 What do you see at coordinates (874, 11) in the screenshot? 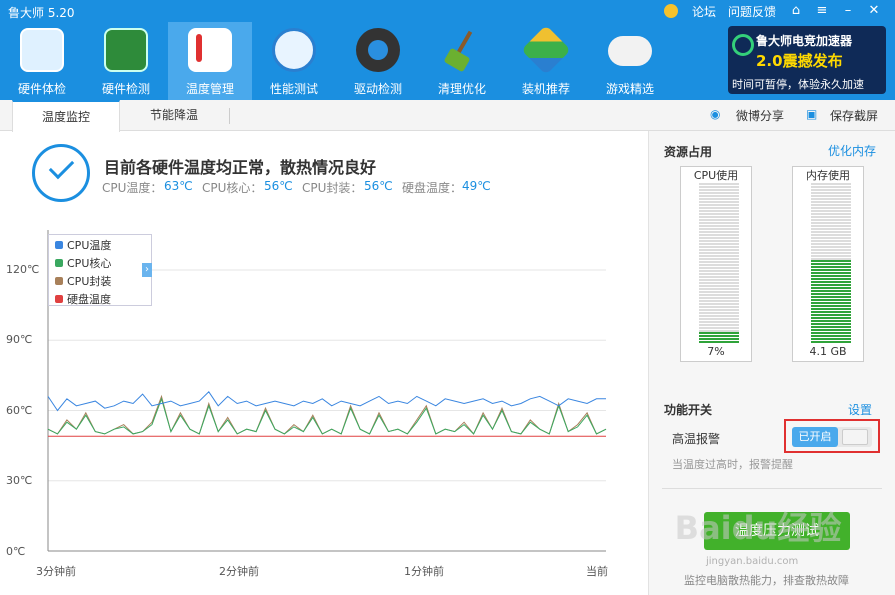
I see `close-icon: ✕` at bounding box center [874, 11].